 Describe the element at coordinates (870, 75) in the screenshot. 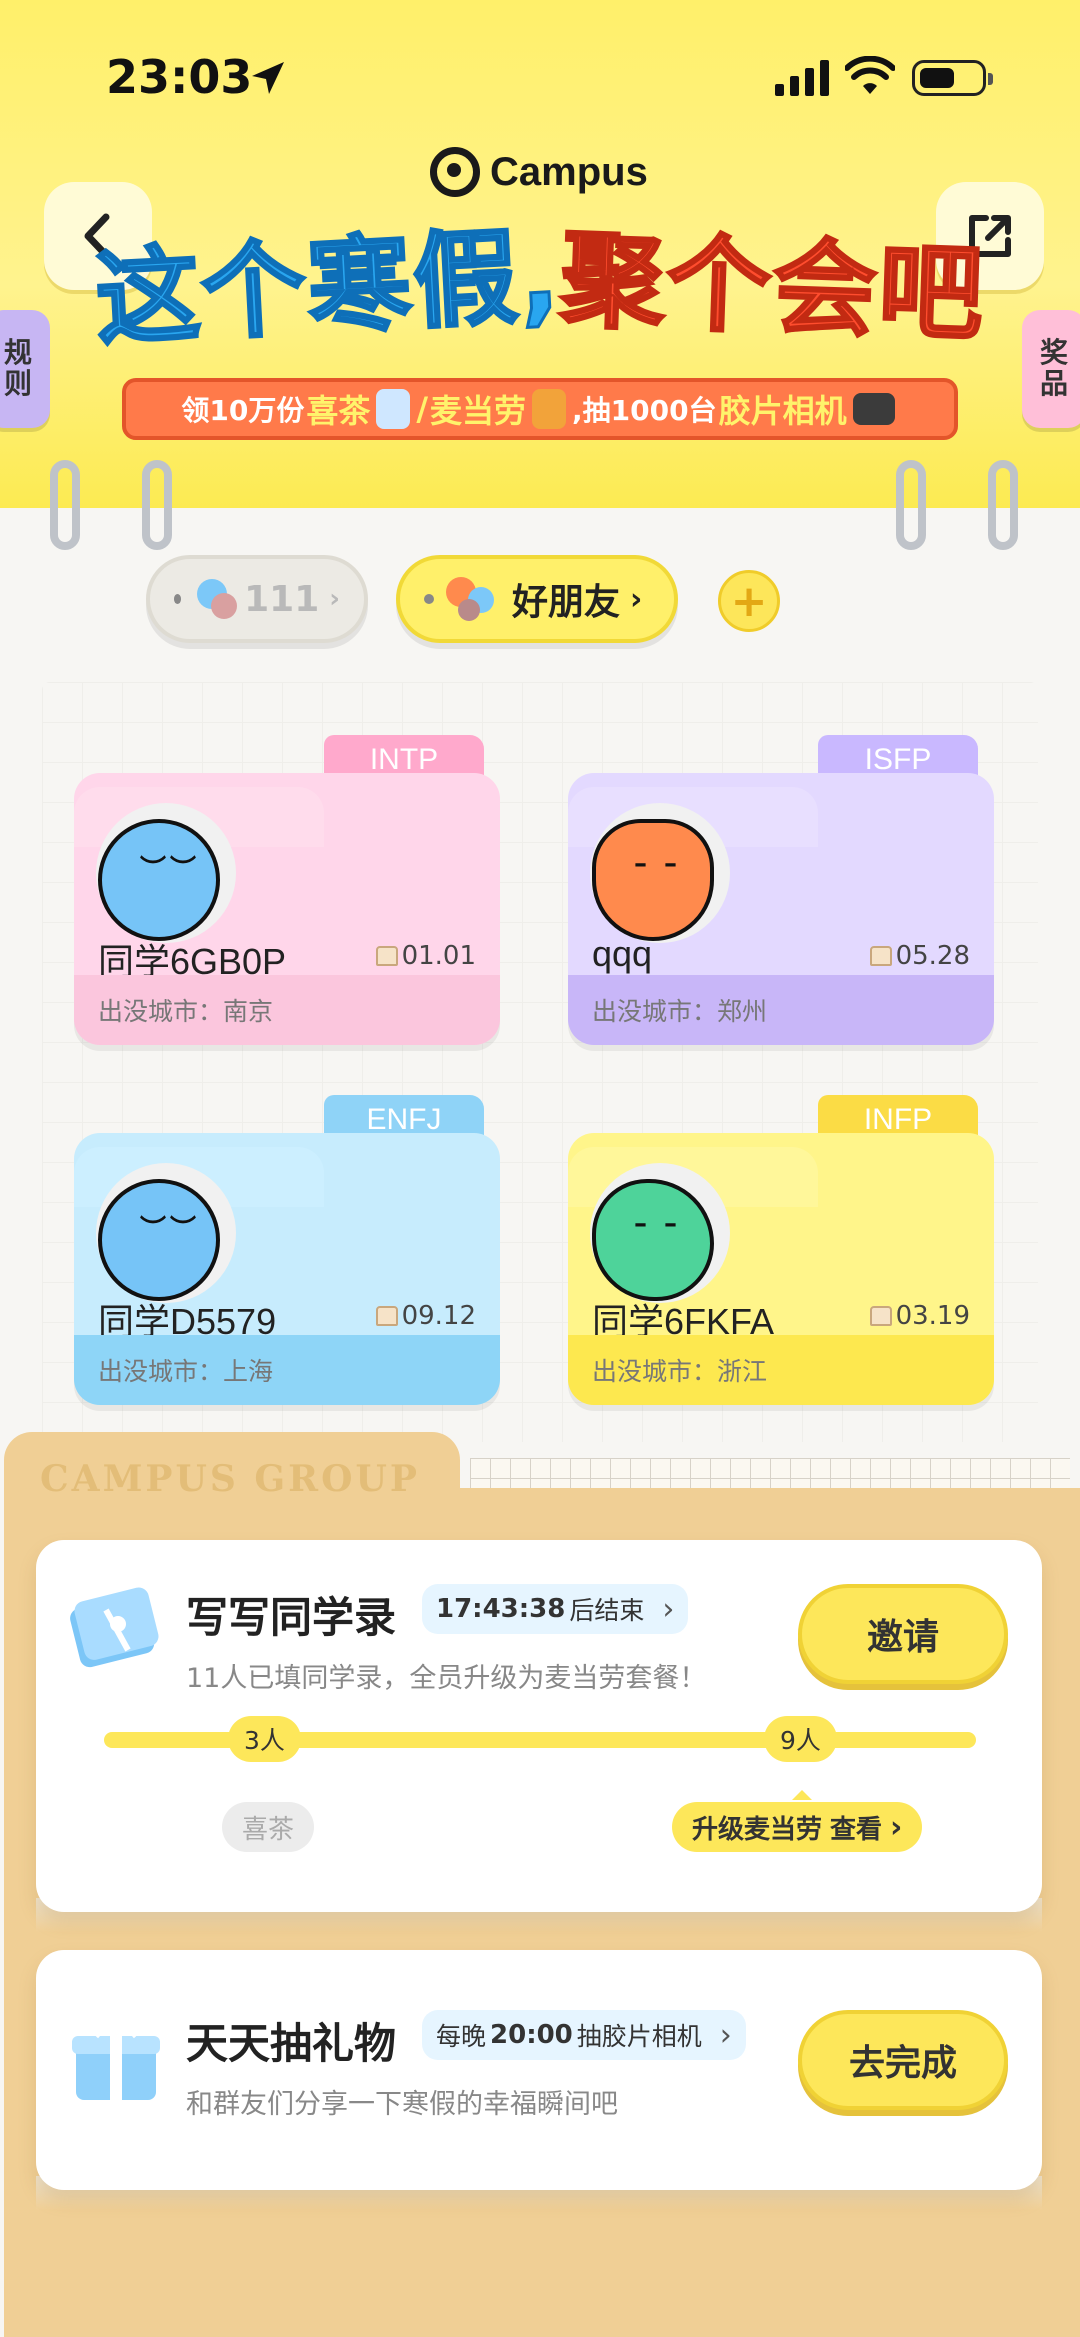

I see `wifi-icon` at that location.